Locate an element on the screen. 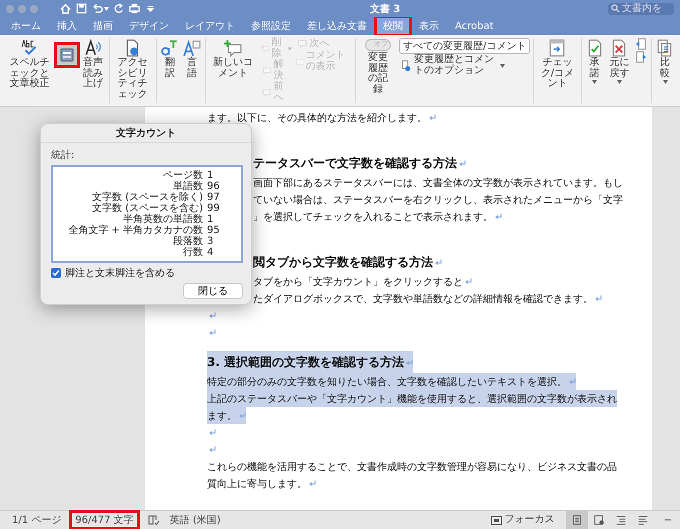 The image size is (680, 529). section-heading: 閲タブから文字数を確認する方法 is located at coordinates (343, 262).